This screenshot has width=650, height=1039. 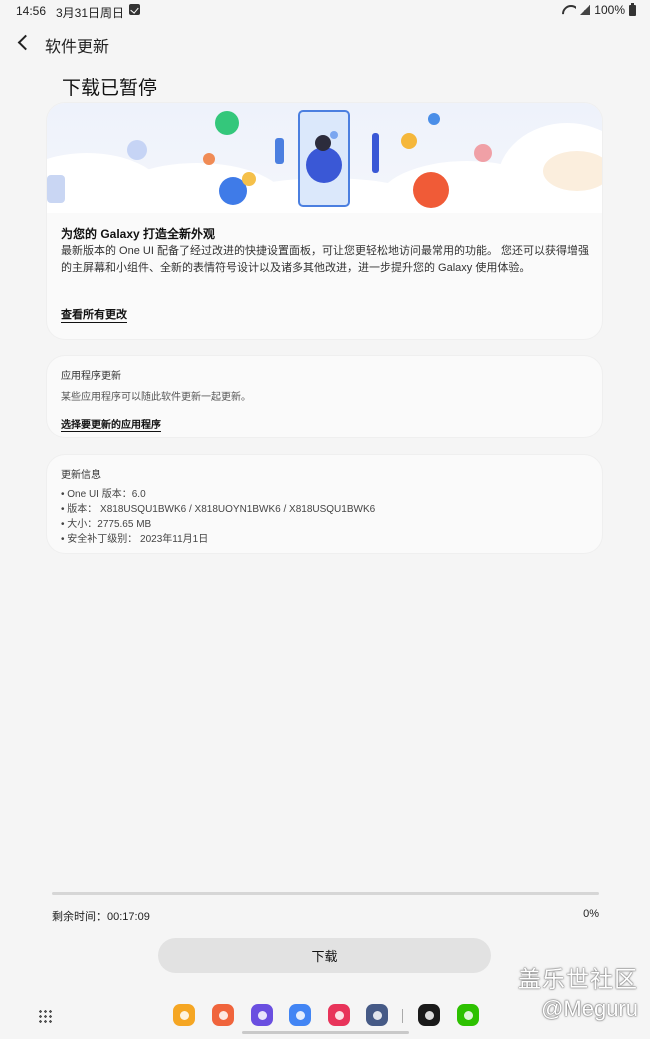 I want to click on app-header: 软件更新, so click(x=325, y=43).